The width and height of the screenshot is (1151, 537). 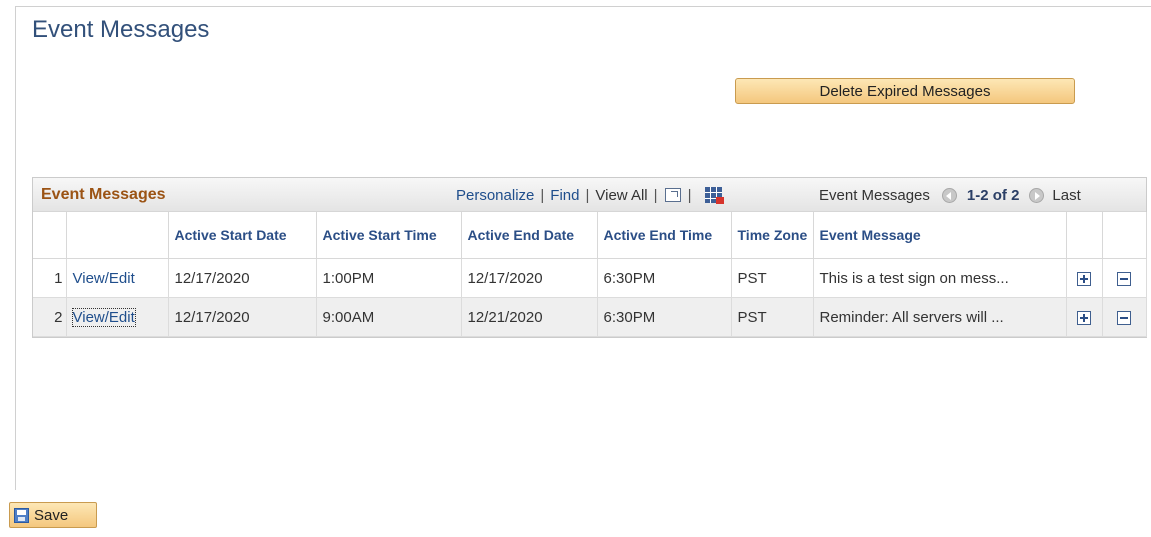 What do you see at coordinates (715, 195) in the screenshot?
I see `grid-download-icon` at bounding box center [715, 195].